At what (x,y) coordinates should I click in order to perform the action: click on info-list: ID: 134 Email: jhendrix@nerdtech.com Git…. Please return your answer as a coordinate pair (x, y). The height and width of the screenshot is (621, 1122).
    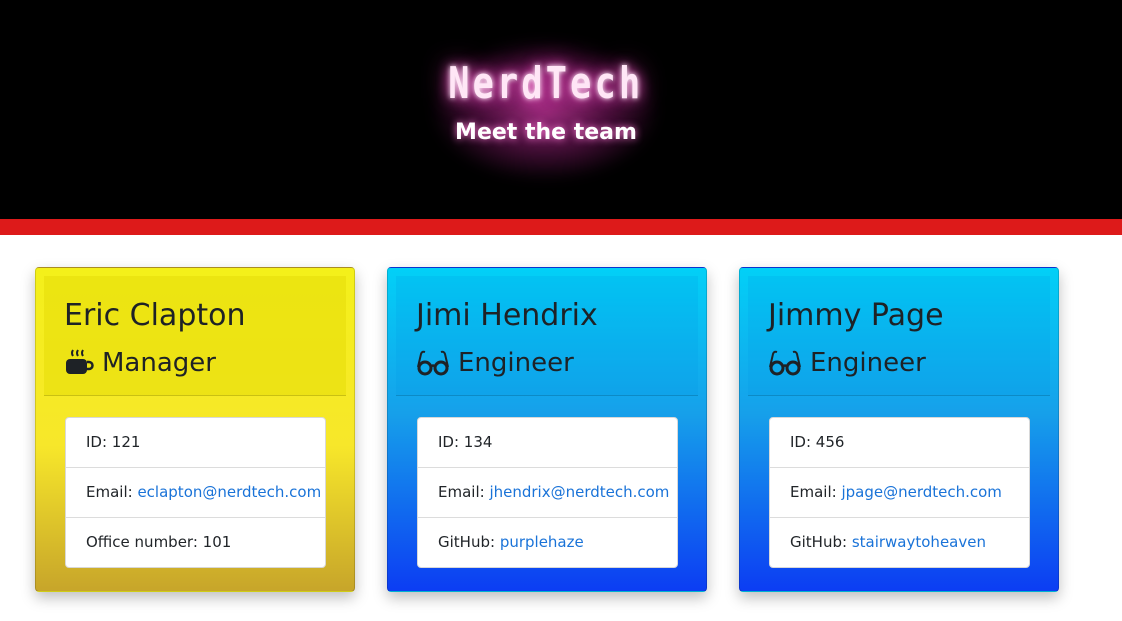
    Looking at the image, I should click on (547, 492).